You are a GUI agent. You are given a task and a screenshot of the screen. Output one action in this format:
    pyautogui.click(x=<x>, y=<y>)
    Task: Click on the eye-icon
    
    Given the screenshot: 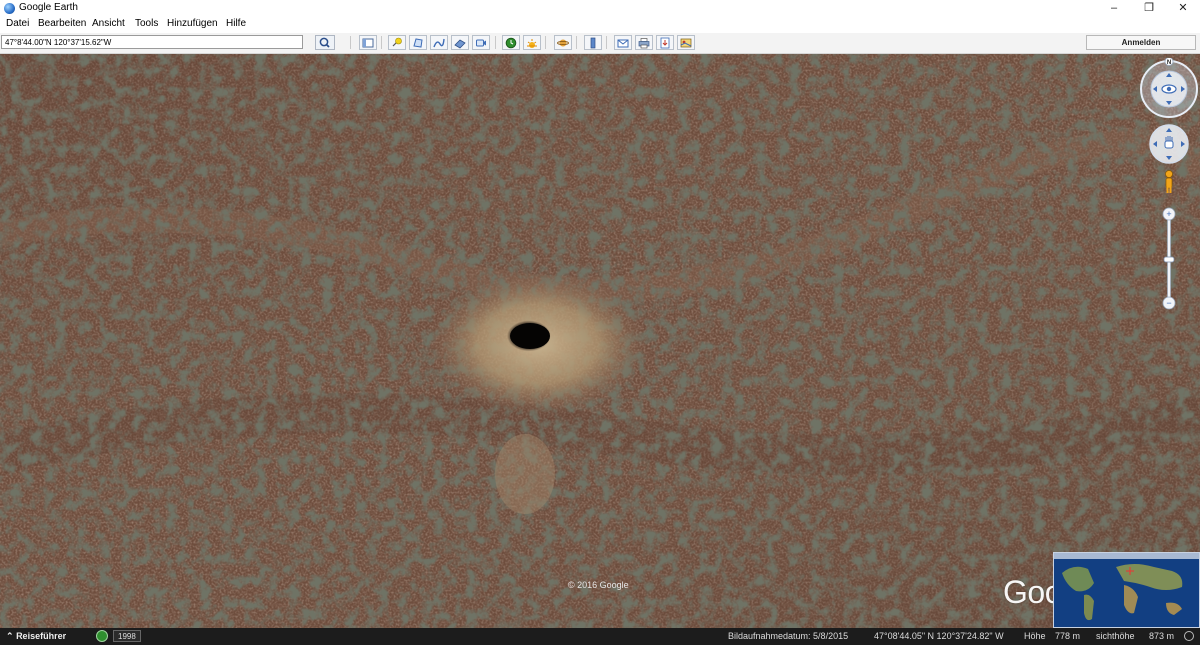 What is the action you would take?
    pyautogui.click(x=1169, y=89)
    